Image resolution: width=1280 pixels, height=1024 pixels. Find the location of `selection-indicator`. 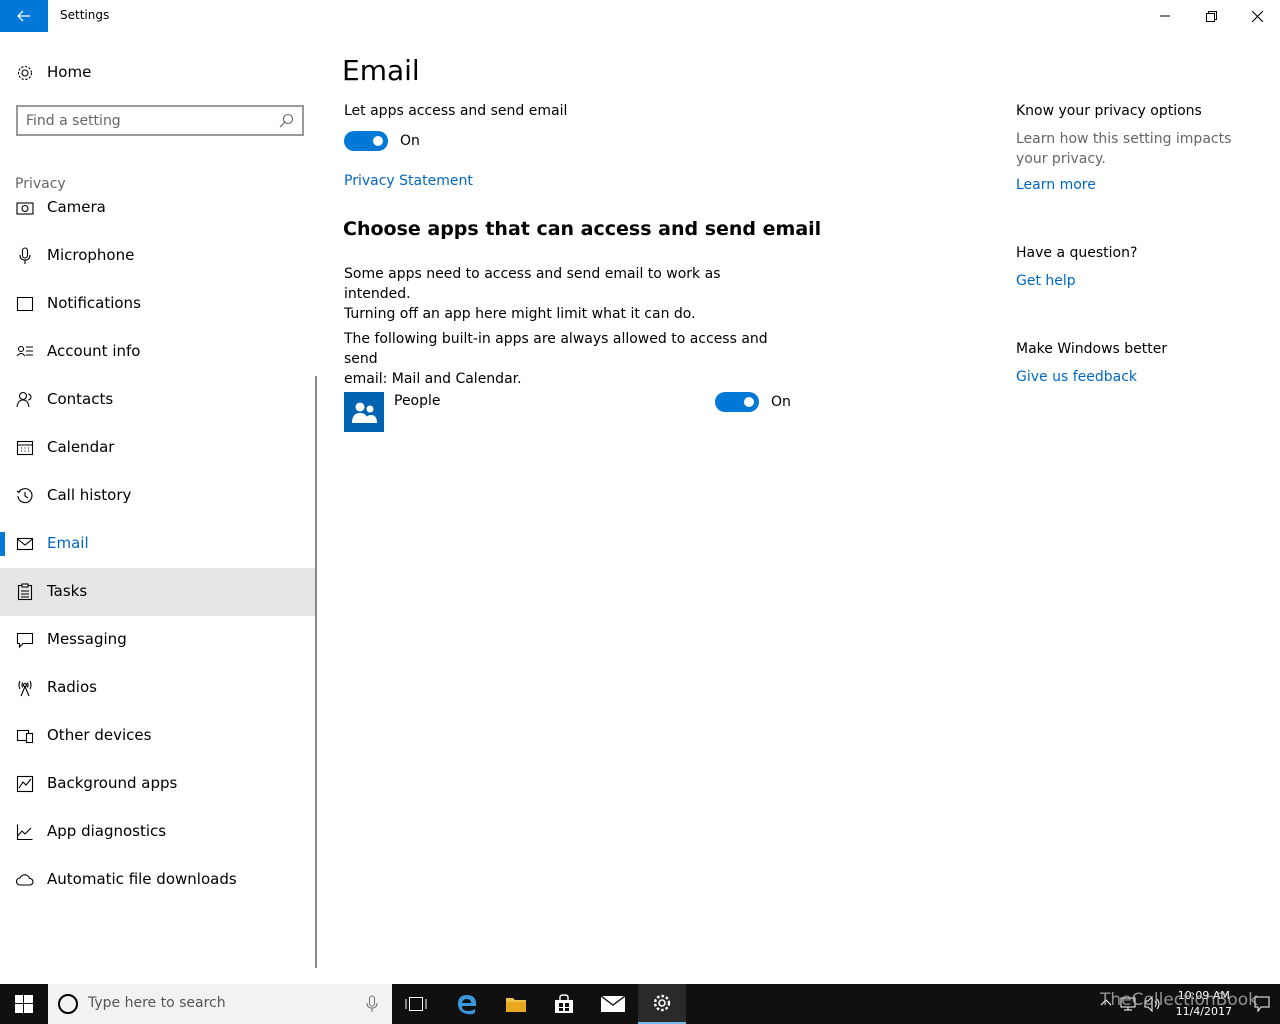

selection-indicator is located at coordinates (2, 544).